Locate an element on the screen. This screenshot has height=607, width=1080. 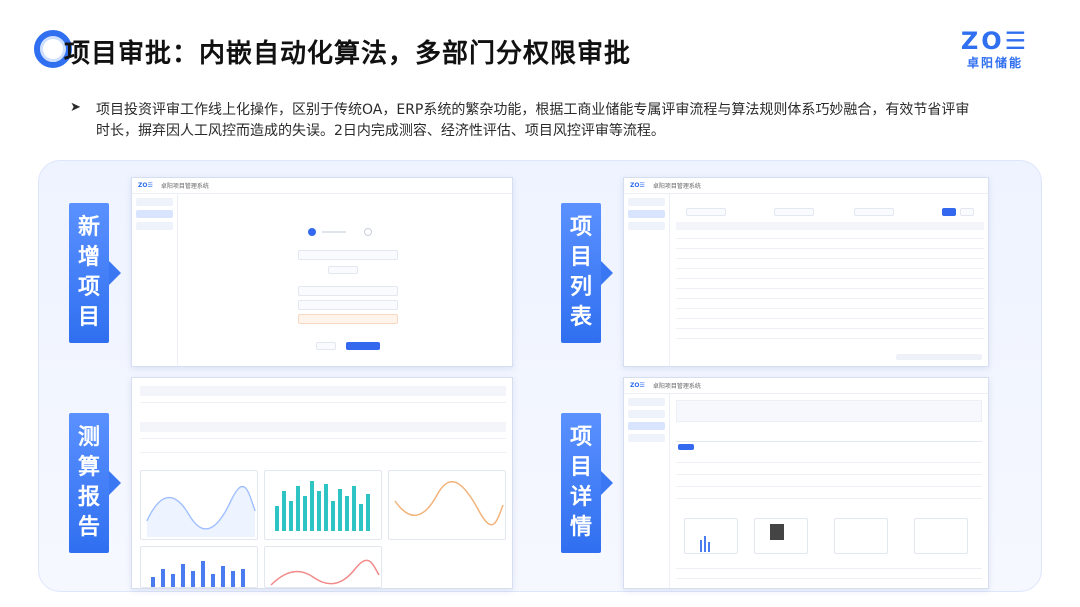
page-title: 项目审批：内嵌自动化算法，多部门分权限审批 is located at coordinates (348, 54).